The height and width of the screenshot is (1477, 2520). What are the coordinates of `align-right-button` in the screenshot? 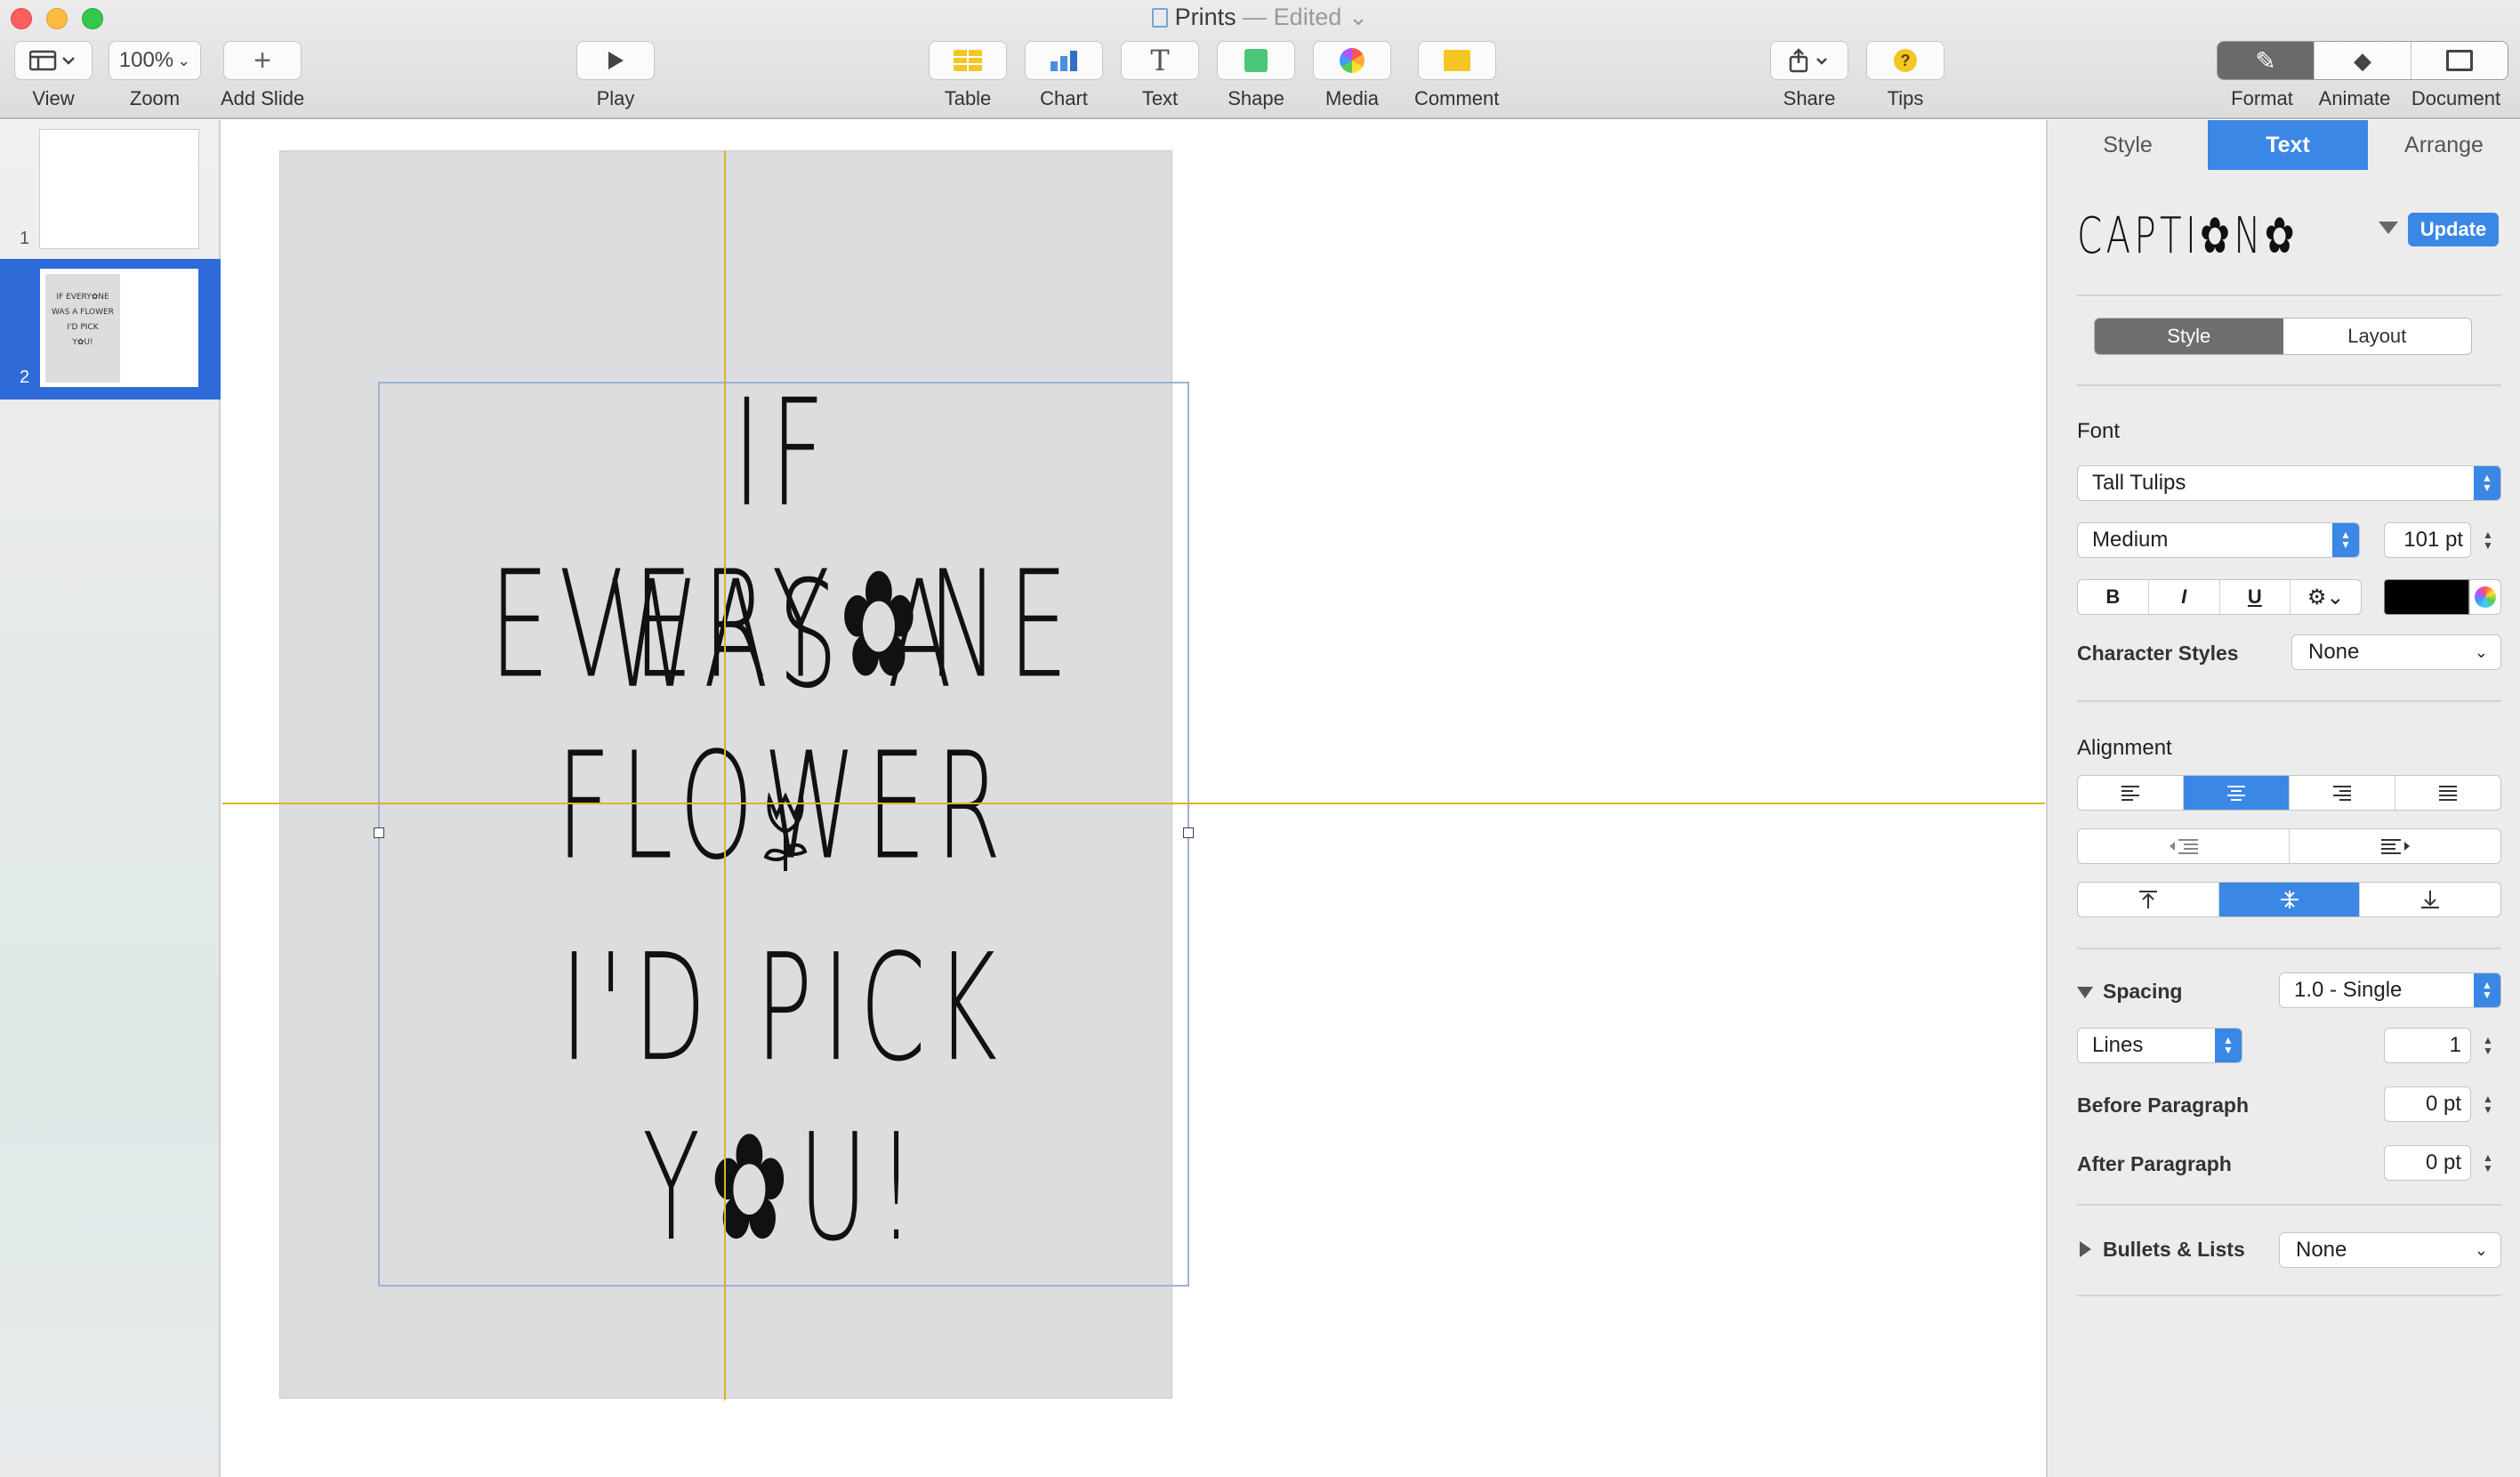 It's located at (2342, 793).